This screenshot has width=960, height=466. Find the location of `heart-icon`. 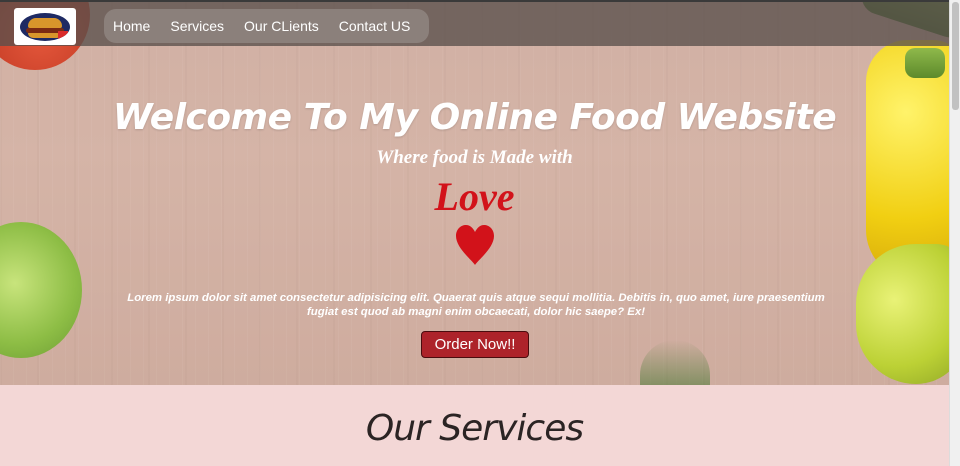

heart-icon is located at coordinates (475, 245).